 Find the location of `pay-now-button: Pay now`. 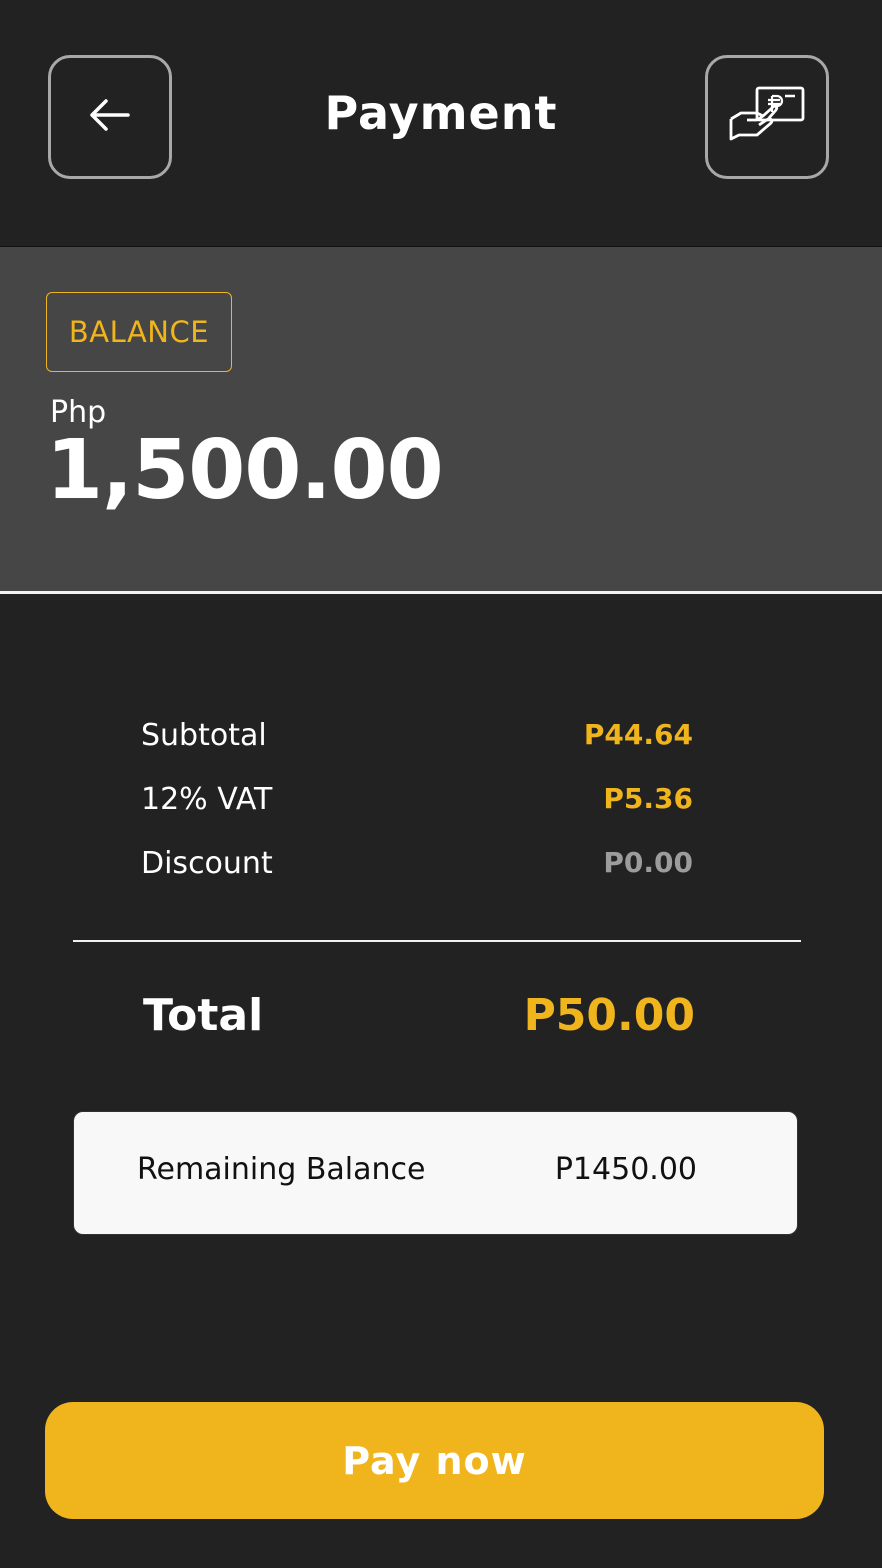

pay-now-button: Pay now is located at coordinates (434, 1460).